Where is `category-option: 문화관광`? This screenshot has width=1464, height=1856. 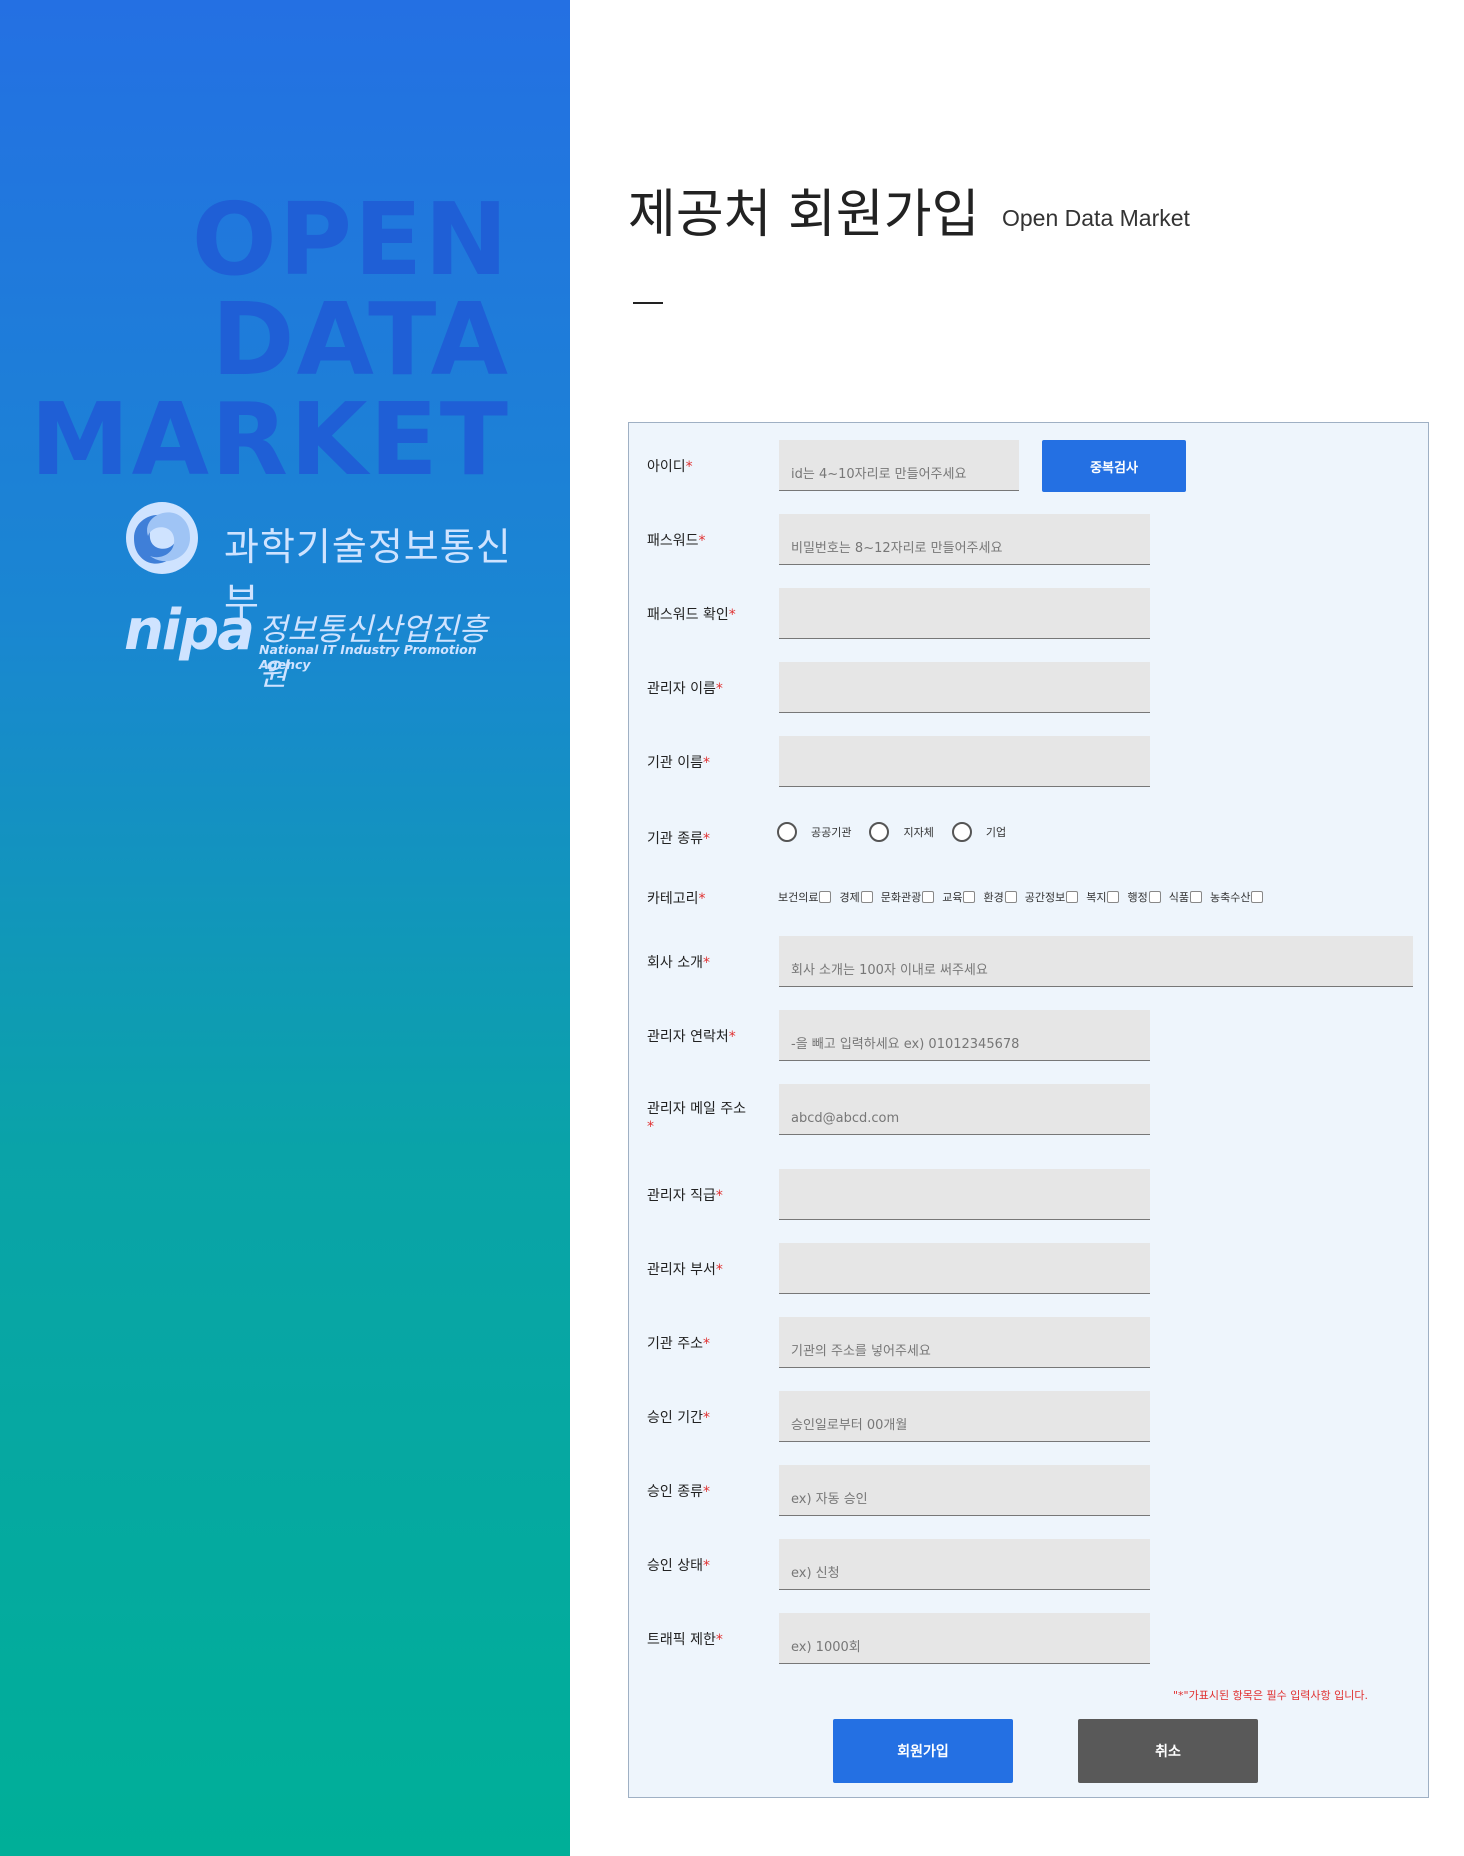
category-option: 문화관광 is located at coordinates (907, 897).